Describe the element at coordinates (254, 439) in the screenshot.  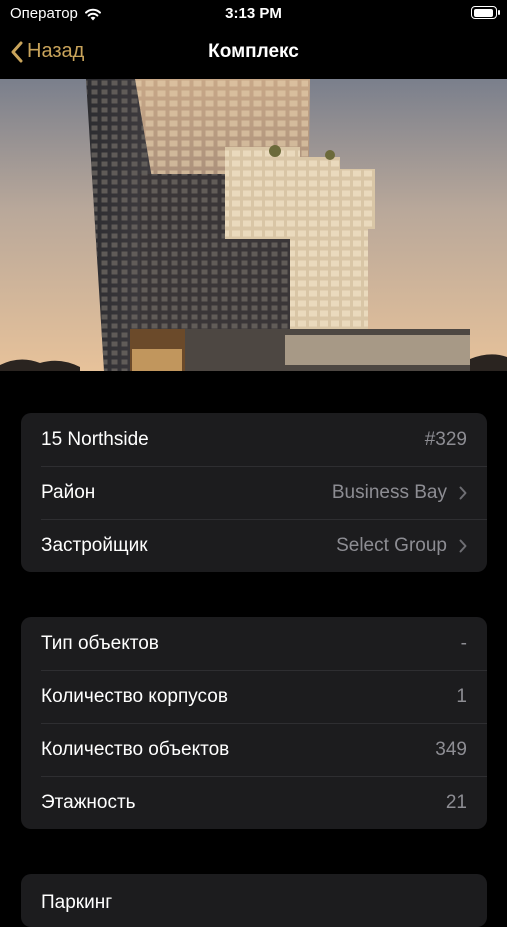
I see `complex-name-row: 15 Northside #329` at that location.